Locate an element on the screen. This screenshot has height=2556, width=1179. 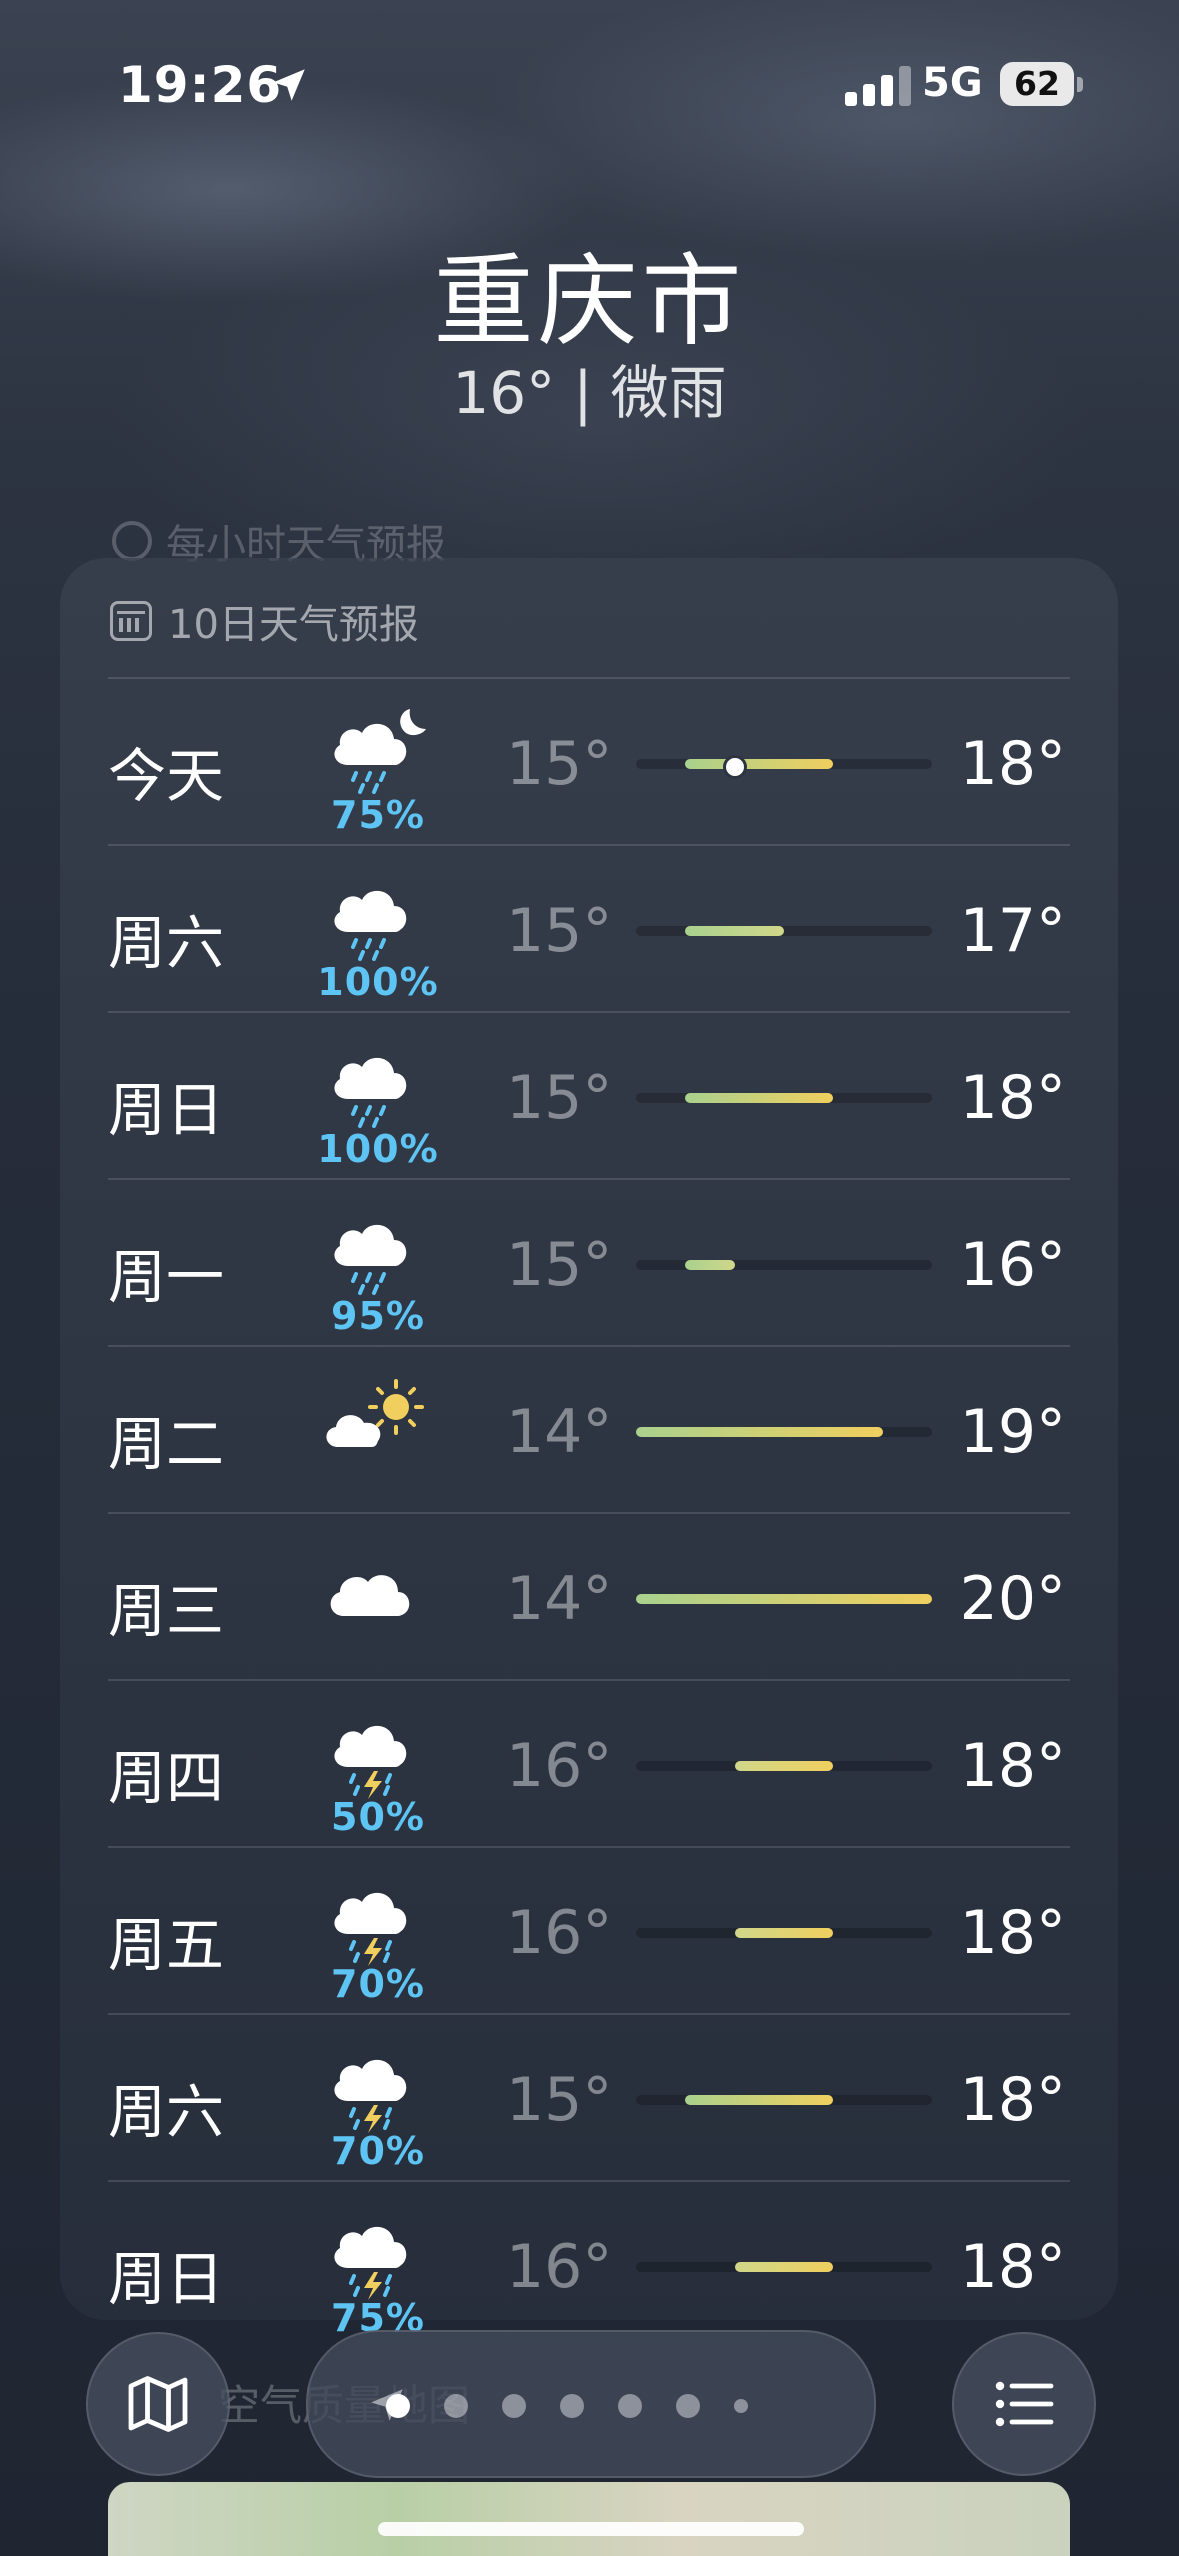
city-name: 重庆市 is located at coordinates (589, 301).